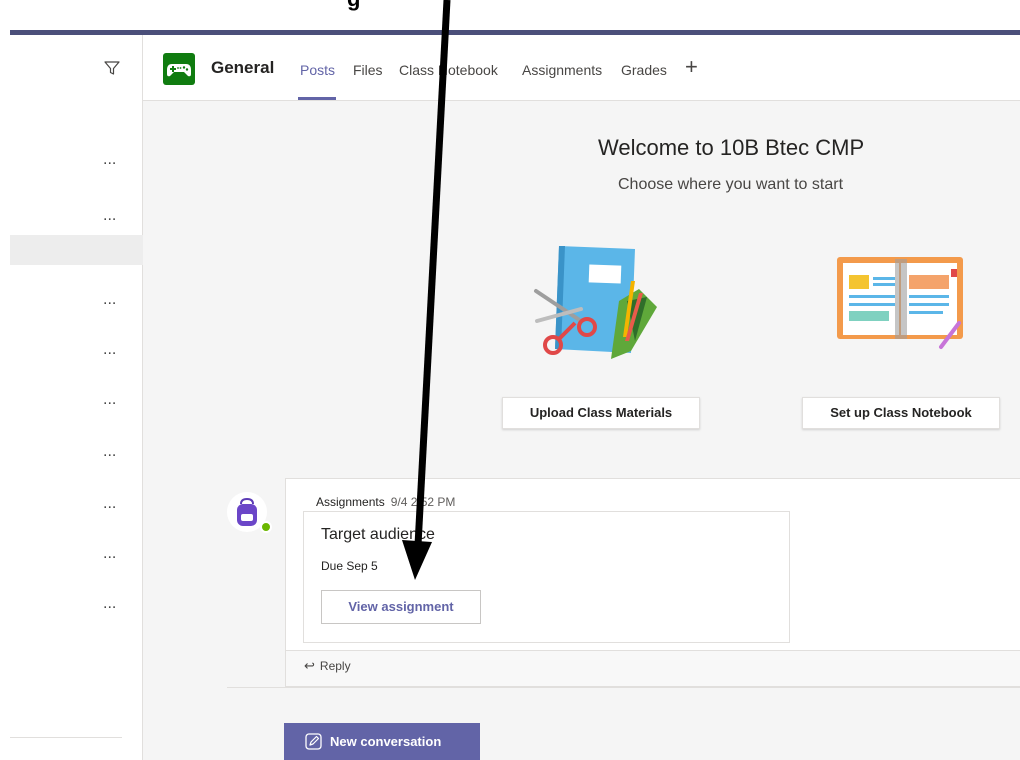 The height and width of the screenshot is (760, 1020). I want to click on class-materials-illustration, so click(595, 302).